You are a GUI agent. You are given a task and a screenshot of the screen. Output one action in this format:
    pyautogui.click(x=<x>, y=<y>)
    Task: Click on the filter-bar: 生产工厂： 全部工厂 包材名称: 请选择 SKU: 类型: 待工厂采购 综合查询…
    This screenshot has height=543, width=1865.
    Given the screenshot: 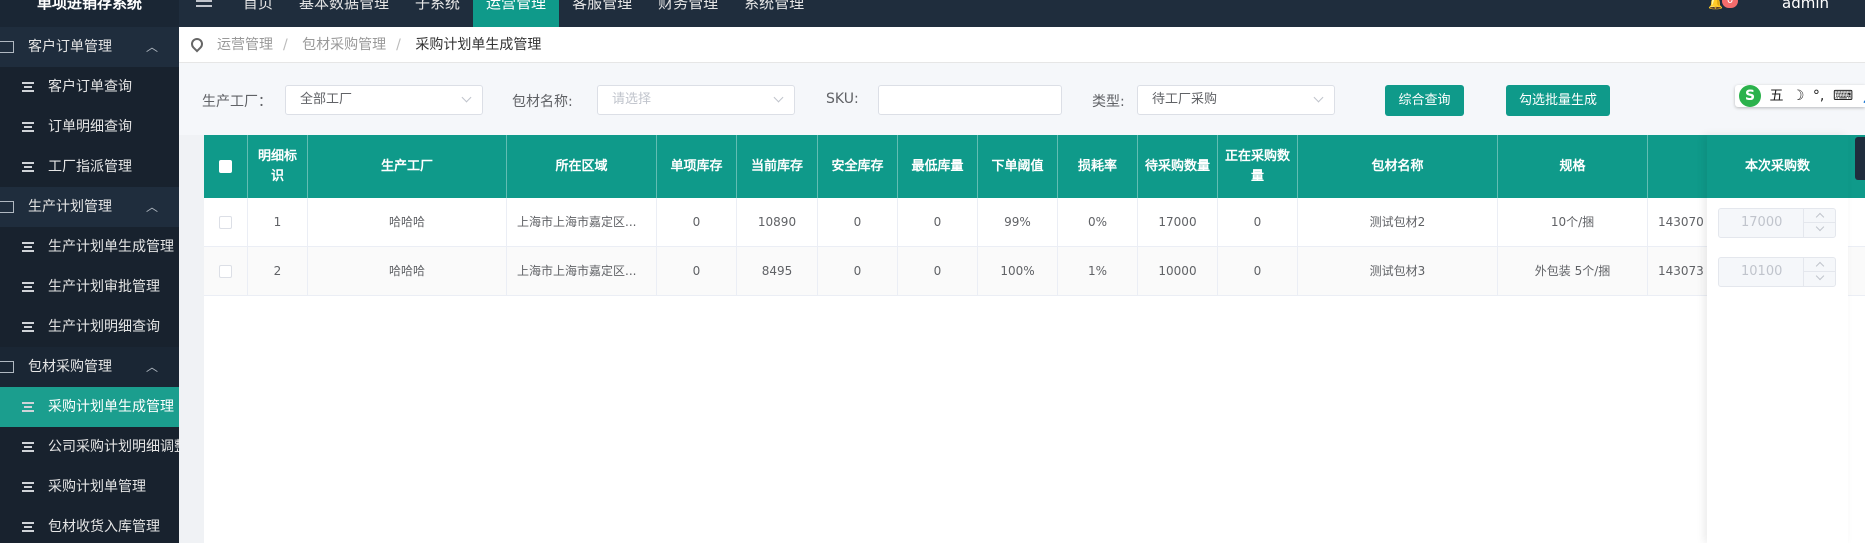 What is the action you would take?
    pyautogui.click(x=1022, y=99)
    